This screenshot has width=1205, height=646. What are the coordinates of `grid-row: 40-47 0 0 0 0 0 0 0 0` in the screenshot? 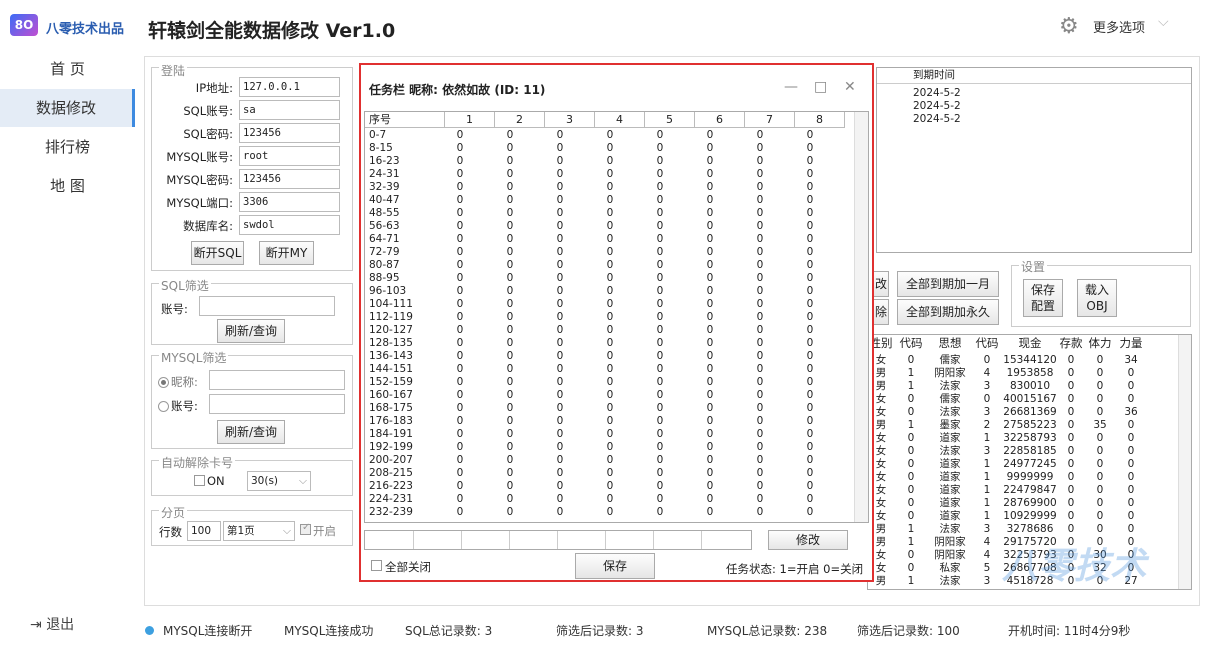 It's located at (609, 200).